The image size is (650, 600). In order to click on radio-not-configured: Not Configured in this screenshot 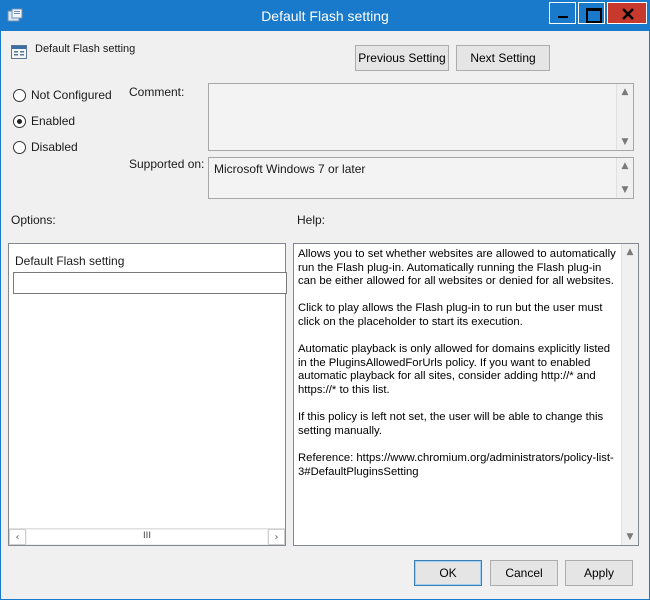, I will do `click(62, 95)`.